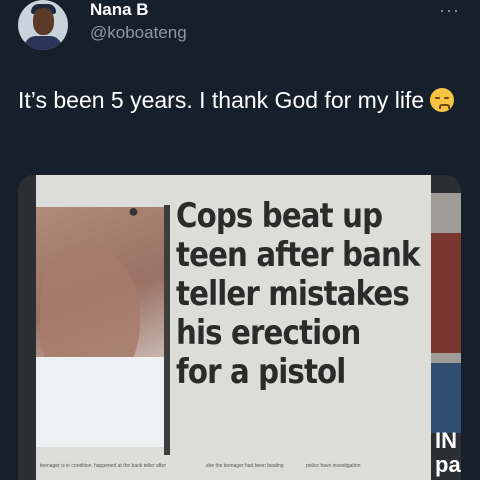 The height and width of the screenshot is (480, 480). Describe the element at coordinates (261, 372) in the screenshot. I see `headline-line: for a pistol` at that location.